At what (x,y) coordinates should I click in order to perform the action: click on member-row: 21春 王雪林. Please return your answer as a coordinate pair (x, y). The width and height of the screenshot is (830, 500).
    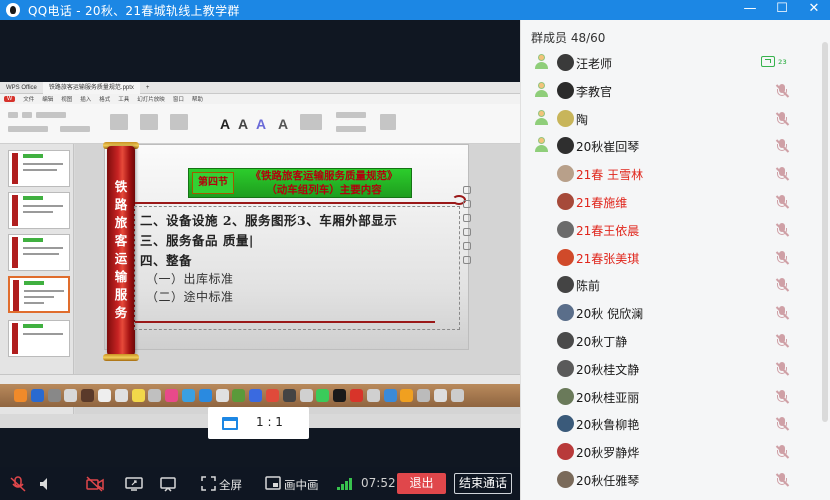
    Looking at the image, I should click on (670, 173).